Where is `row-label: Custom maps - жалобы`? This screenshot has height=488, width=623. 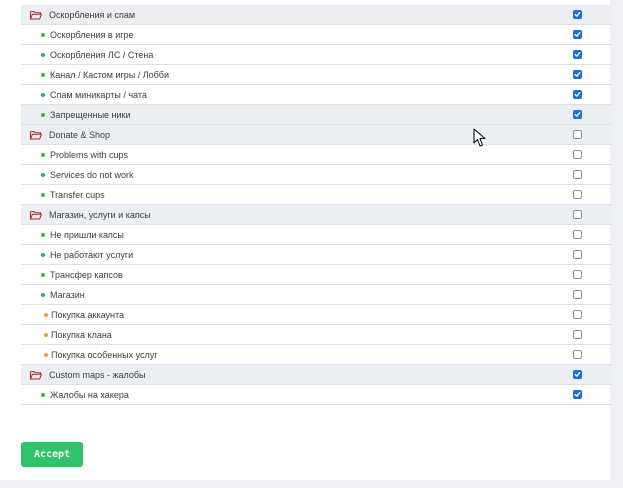
row-label: Custom maps - жалобы is located at coordinates (97, 375).